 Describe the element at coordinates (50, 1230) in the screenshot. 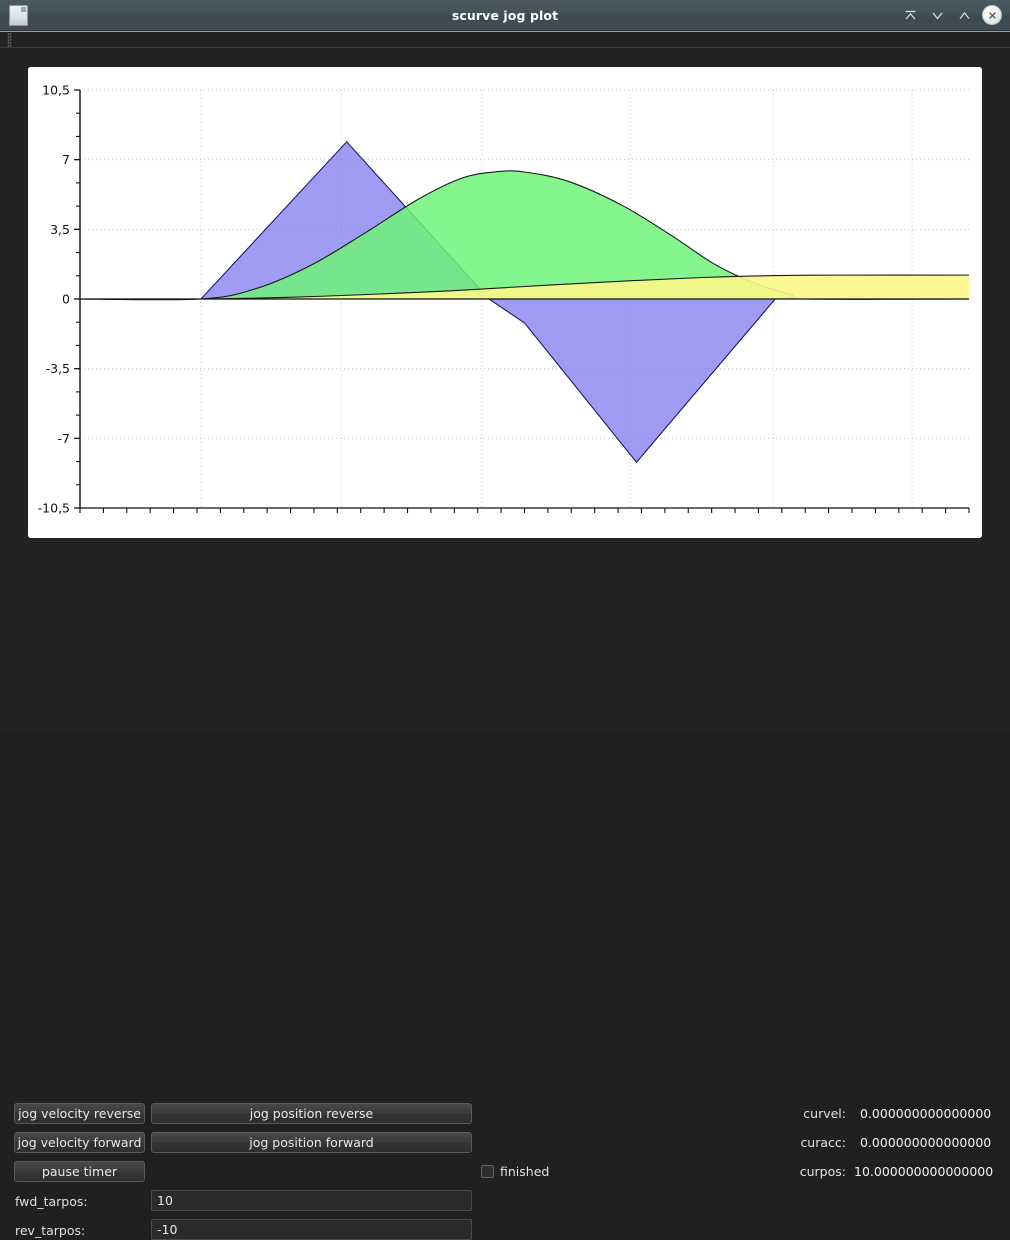

I see `rev-tarpos-label: rev_tarpos:` at that location.